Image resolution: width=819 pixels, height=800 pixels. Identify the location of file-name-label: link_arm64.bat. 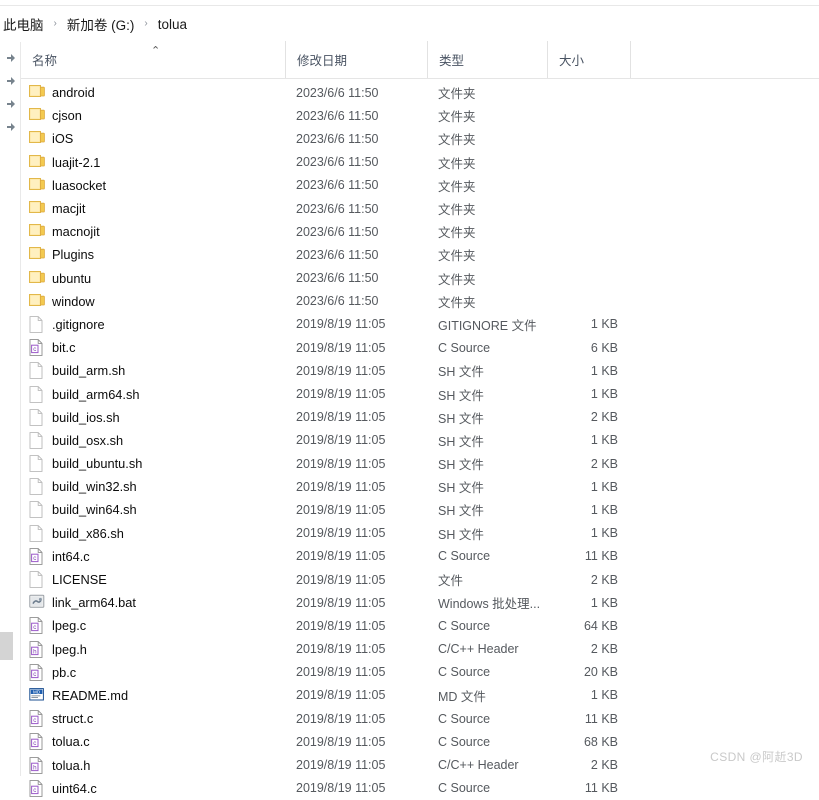
(94, 603).